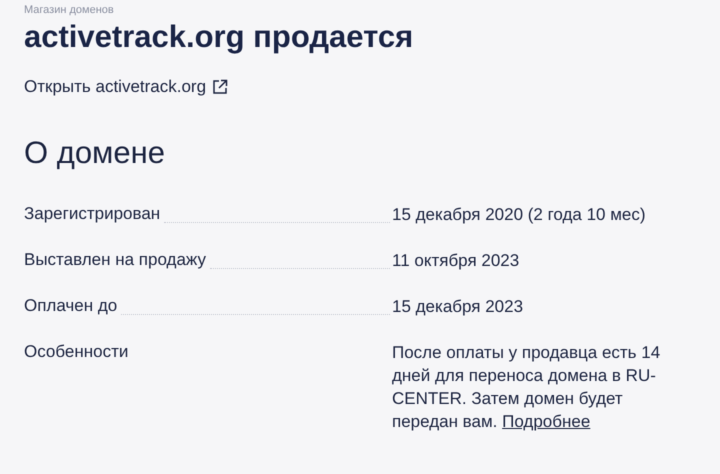 The width and height of the screenshot is (720, 474). I want to click on open-site-link: Открыть activetrack.org, so click(126, 87).